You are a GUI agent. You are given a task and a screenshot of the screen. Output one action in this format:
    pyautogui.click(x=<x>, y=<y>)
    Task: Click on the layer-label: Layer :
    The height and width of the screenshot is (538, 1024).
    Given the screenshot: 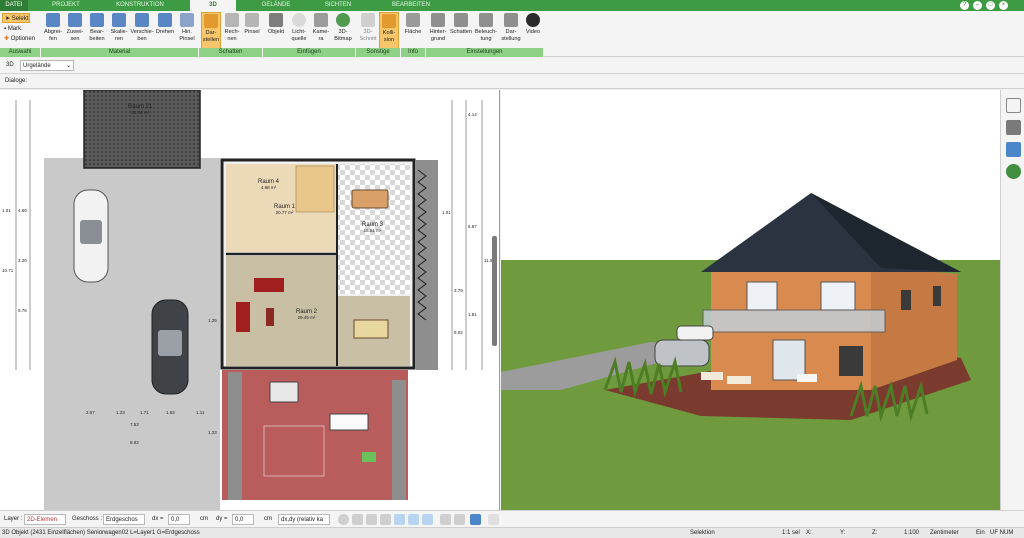 What is the action you would take?
    pyautogui.click(x=13, y=519)
    